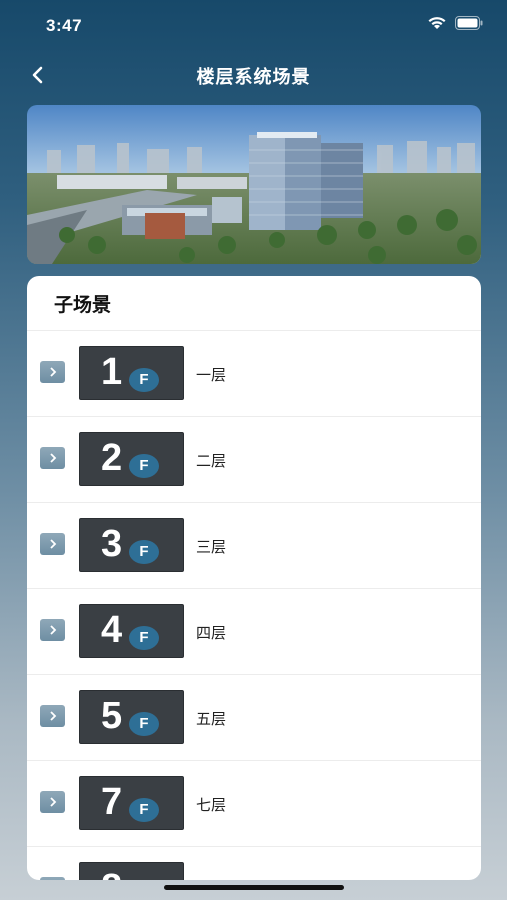 Image resolution: width=507 pixels, height=900 pixels. What do you see at coordinates (254, 546) in the screenshot?
I see `floor-item-3: 3 F 三层` at bounding box center [254, 546].